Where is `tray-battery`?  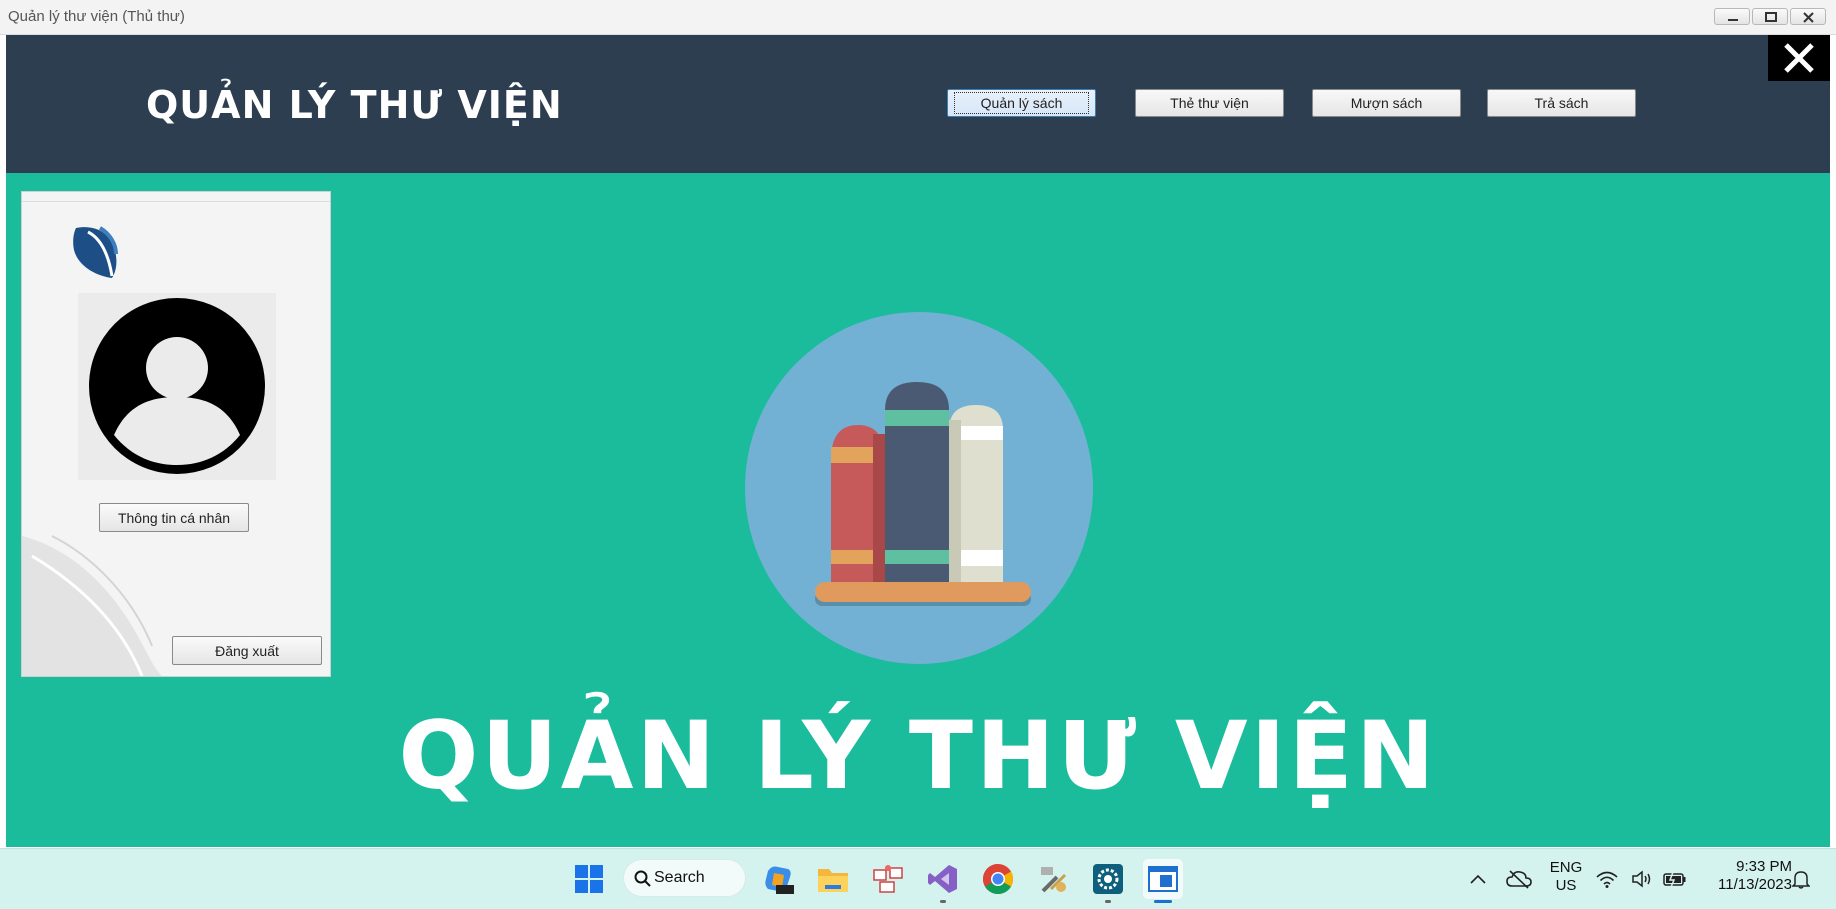
tray-battery is located at coordinates (1675, 879).